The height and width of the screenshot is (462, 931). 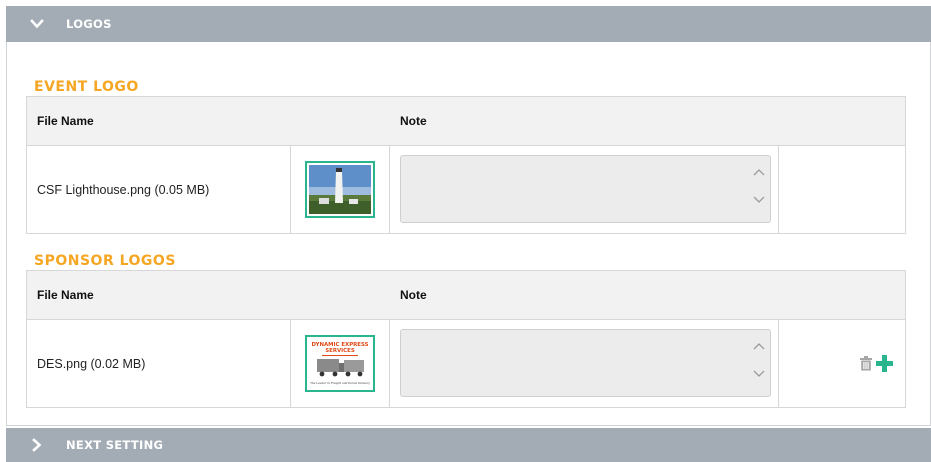 I want to click on sponsor-logos-title: SPONSOR LOGOS, so click(x=105, y=261).